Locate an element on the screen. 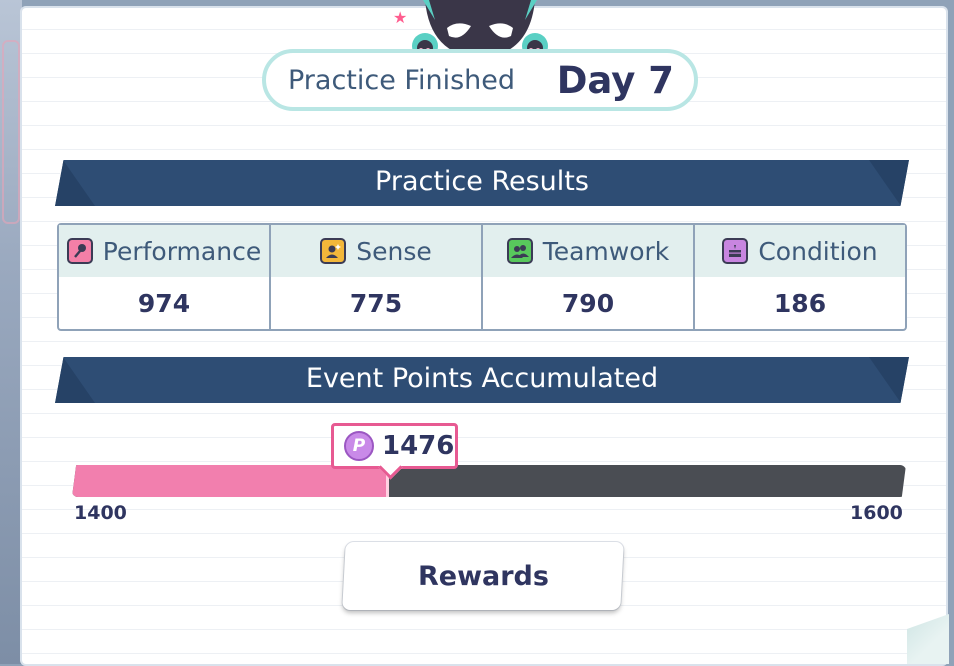 This screenshot has width=954, height=666. event-points-banner: Event Points Accumulated is located at coordinates (482, 380).